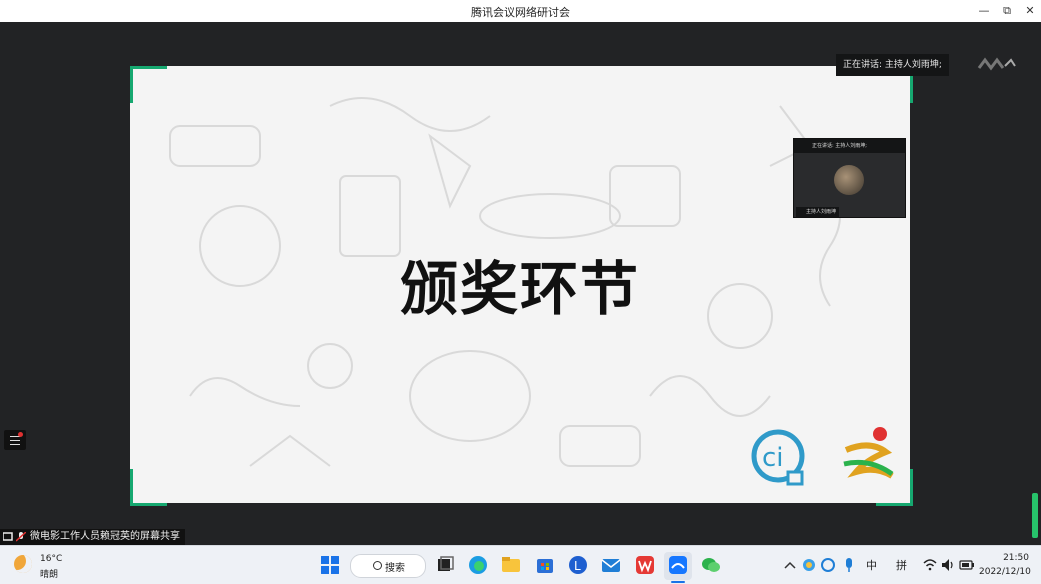 This screenshot has height=584, width=1041. What do you see at coordinates (930, 565) in the screenshot?
I see `wifi-icon` at bounding box center [930, 565].